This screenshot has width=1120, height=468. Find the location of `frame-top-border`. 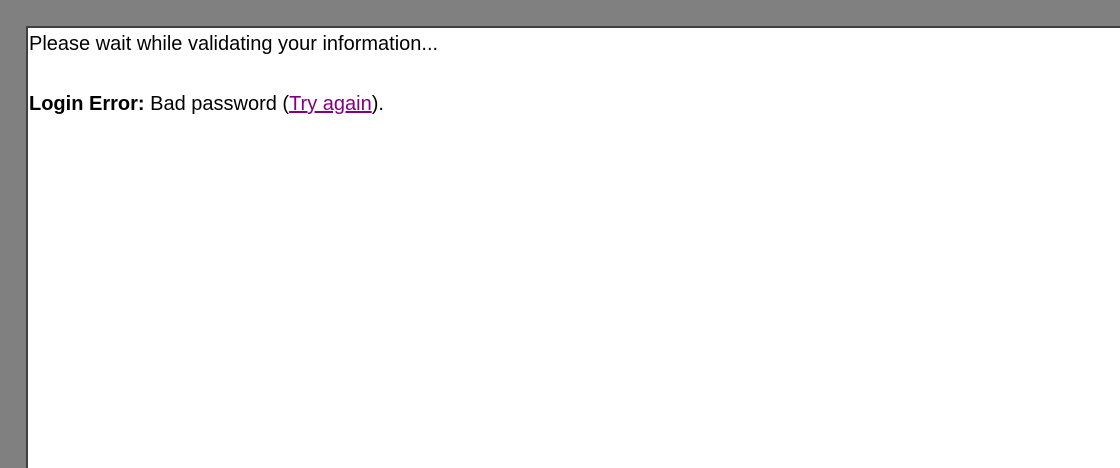

frame-top-border is located at coordinates (560, 13).